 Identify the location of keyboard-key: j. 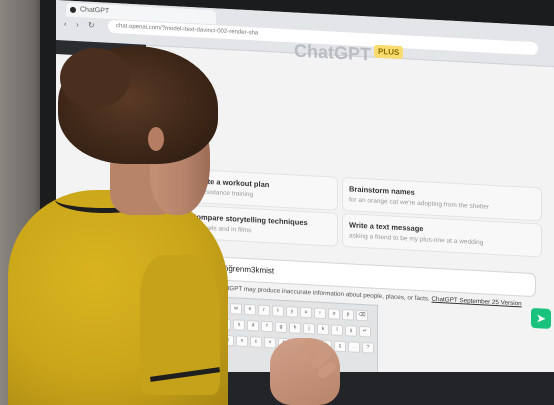
(309, 328).